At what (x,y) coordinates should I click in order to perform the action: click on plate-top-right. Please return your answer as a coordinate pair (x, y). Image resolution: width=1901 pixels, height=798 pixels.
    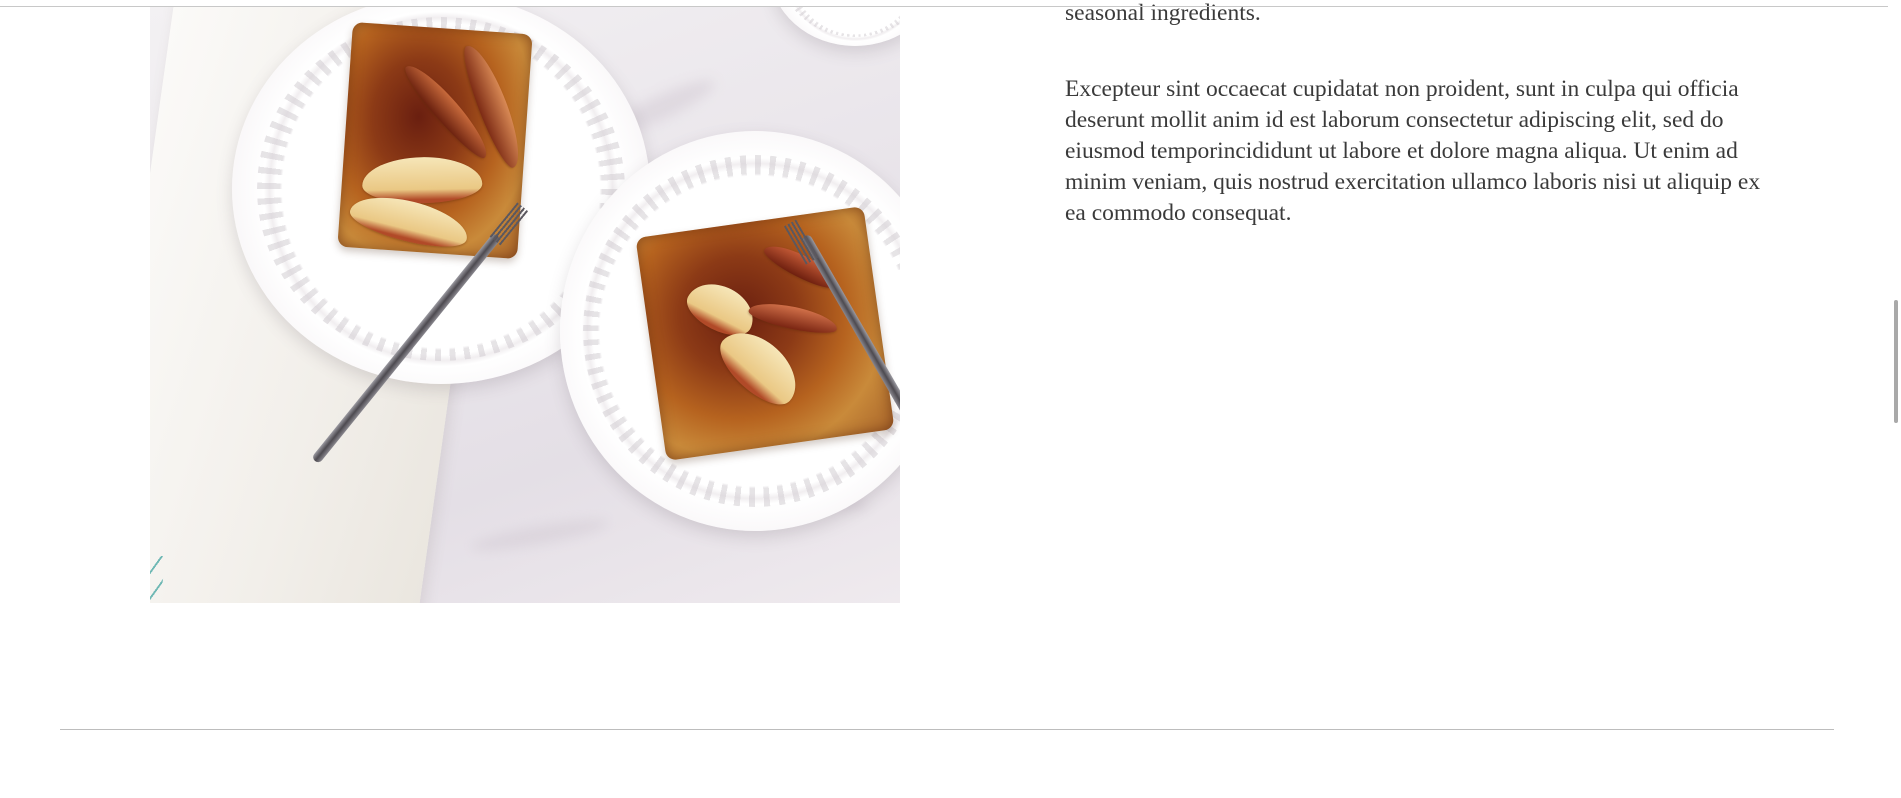
    Looking at the image, I should click on (835, 26).